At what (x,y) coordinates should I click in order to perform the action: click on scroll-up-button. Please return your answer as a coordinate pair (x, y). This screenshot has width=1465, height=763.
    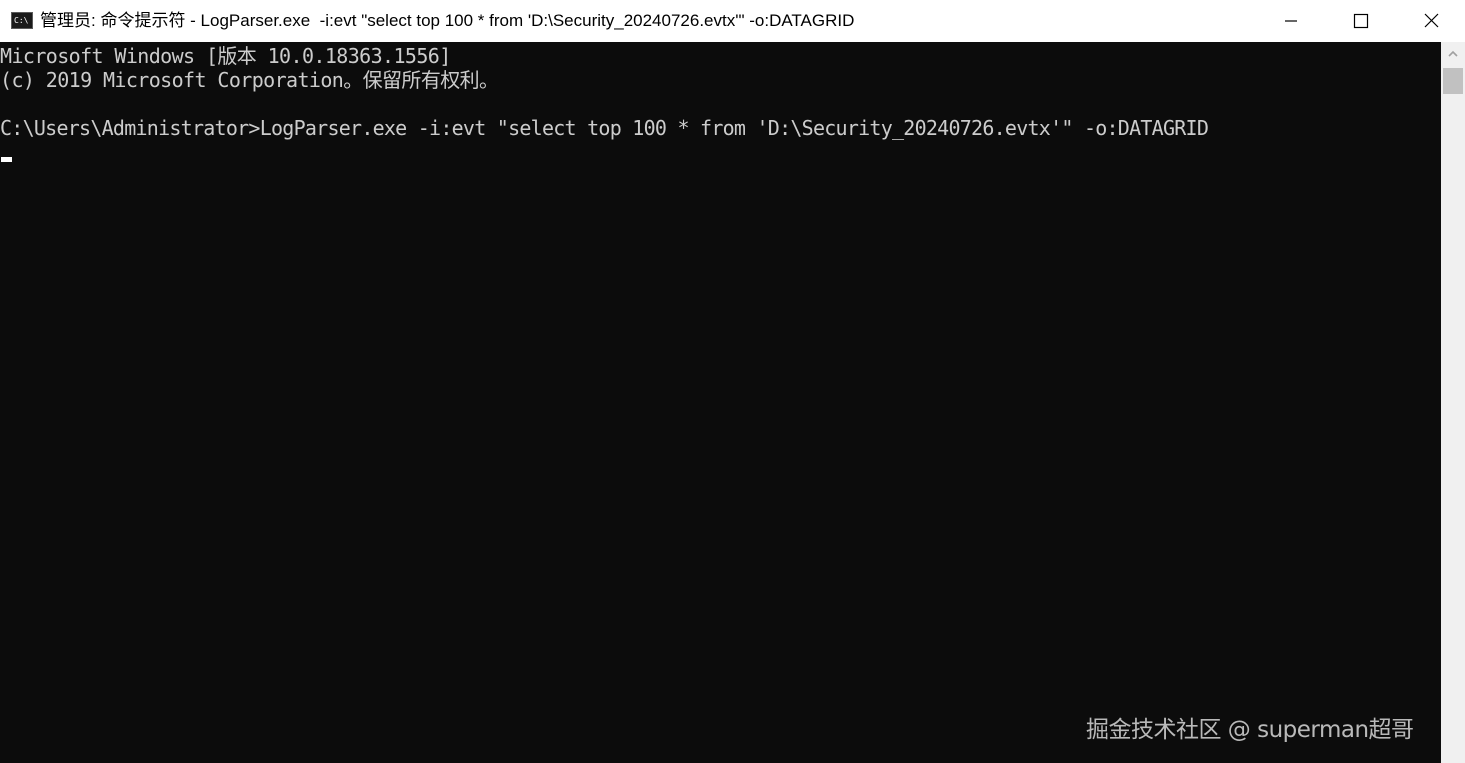
    Looking at the image, I should click on (1453, 54).